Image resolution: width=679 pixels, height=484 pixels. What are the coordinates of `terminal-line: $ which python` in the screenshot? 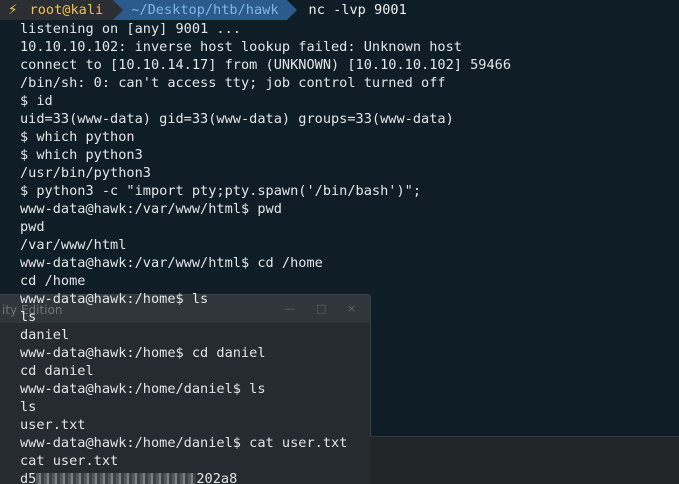 It's located at (77, 137).